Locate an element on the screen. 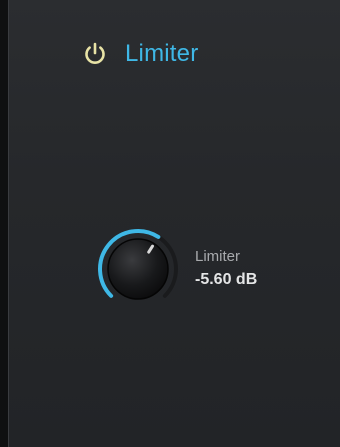 The height and width of the screenshot is (447, 340). knob-graphic is located at coordinates (138, 264).